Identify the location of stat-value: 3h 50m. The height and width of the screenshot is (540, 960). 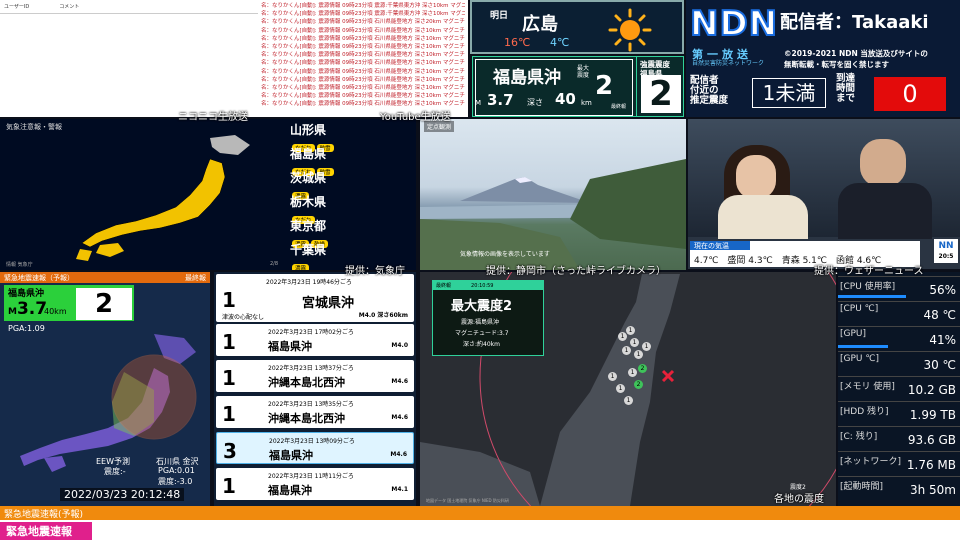
(932, 490).